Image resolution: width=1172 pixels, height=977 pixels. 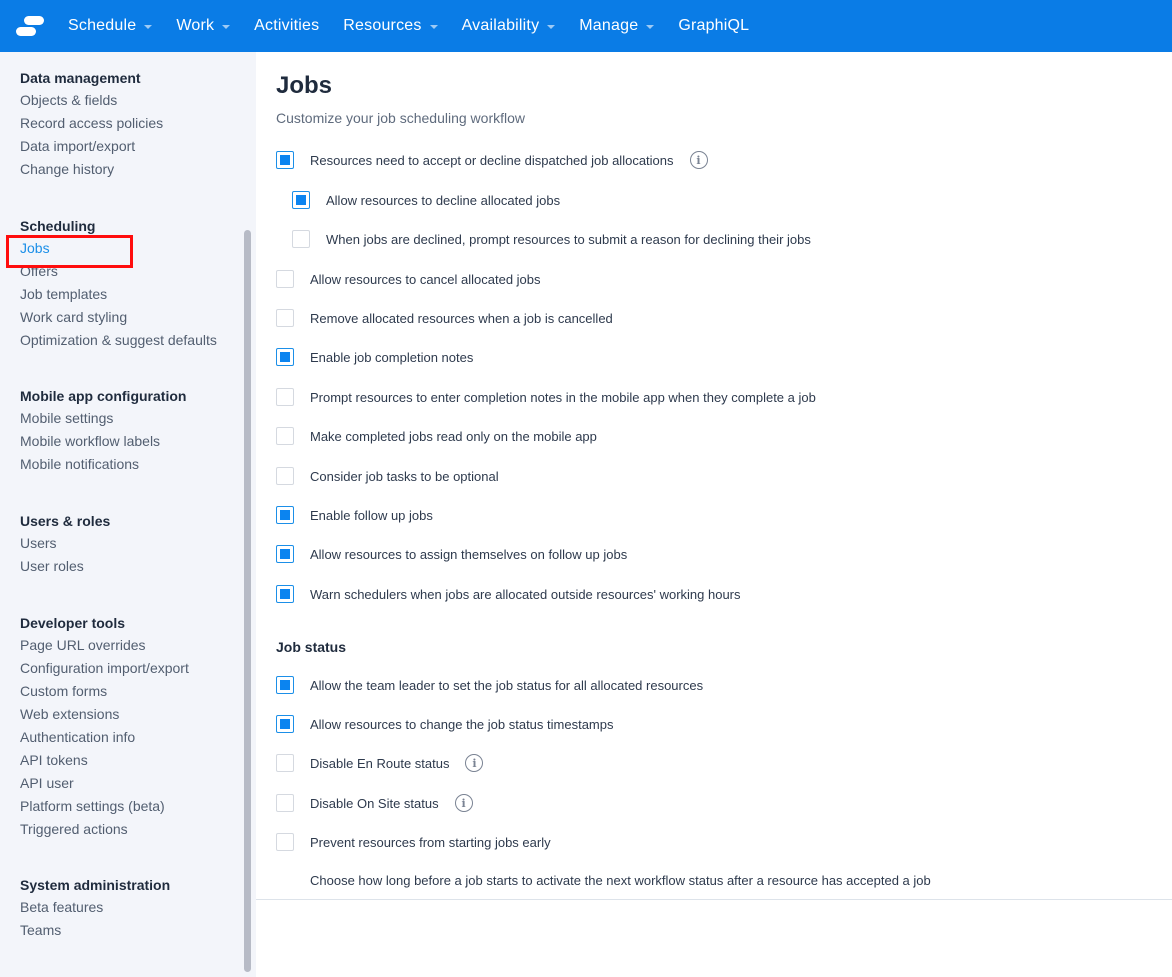 I want to click on sidebar-item-beta-features: Beta features, so click(x=95, y=907).